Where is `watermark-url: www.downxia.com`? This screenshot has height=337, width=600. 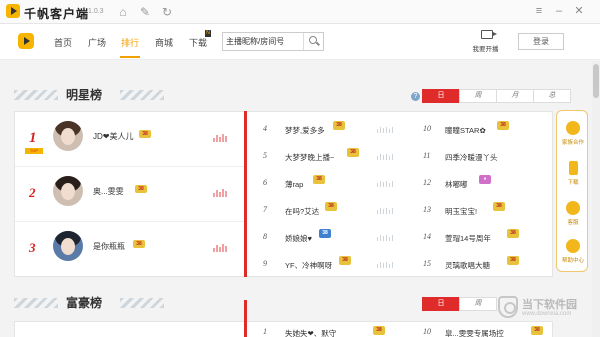 watermark-url: www.downxia.com is located at coordinates (547, 314).